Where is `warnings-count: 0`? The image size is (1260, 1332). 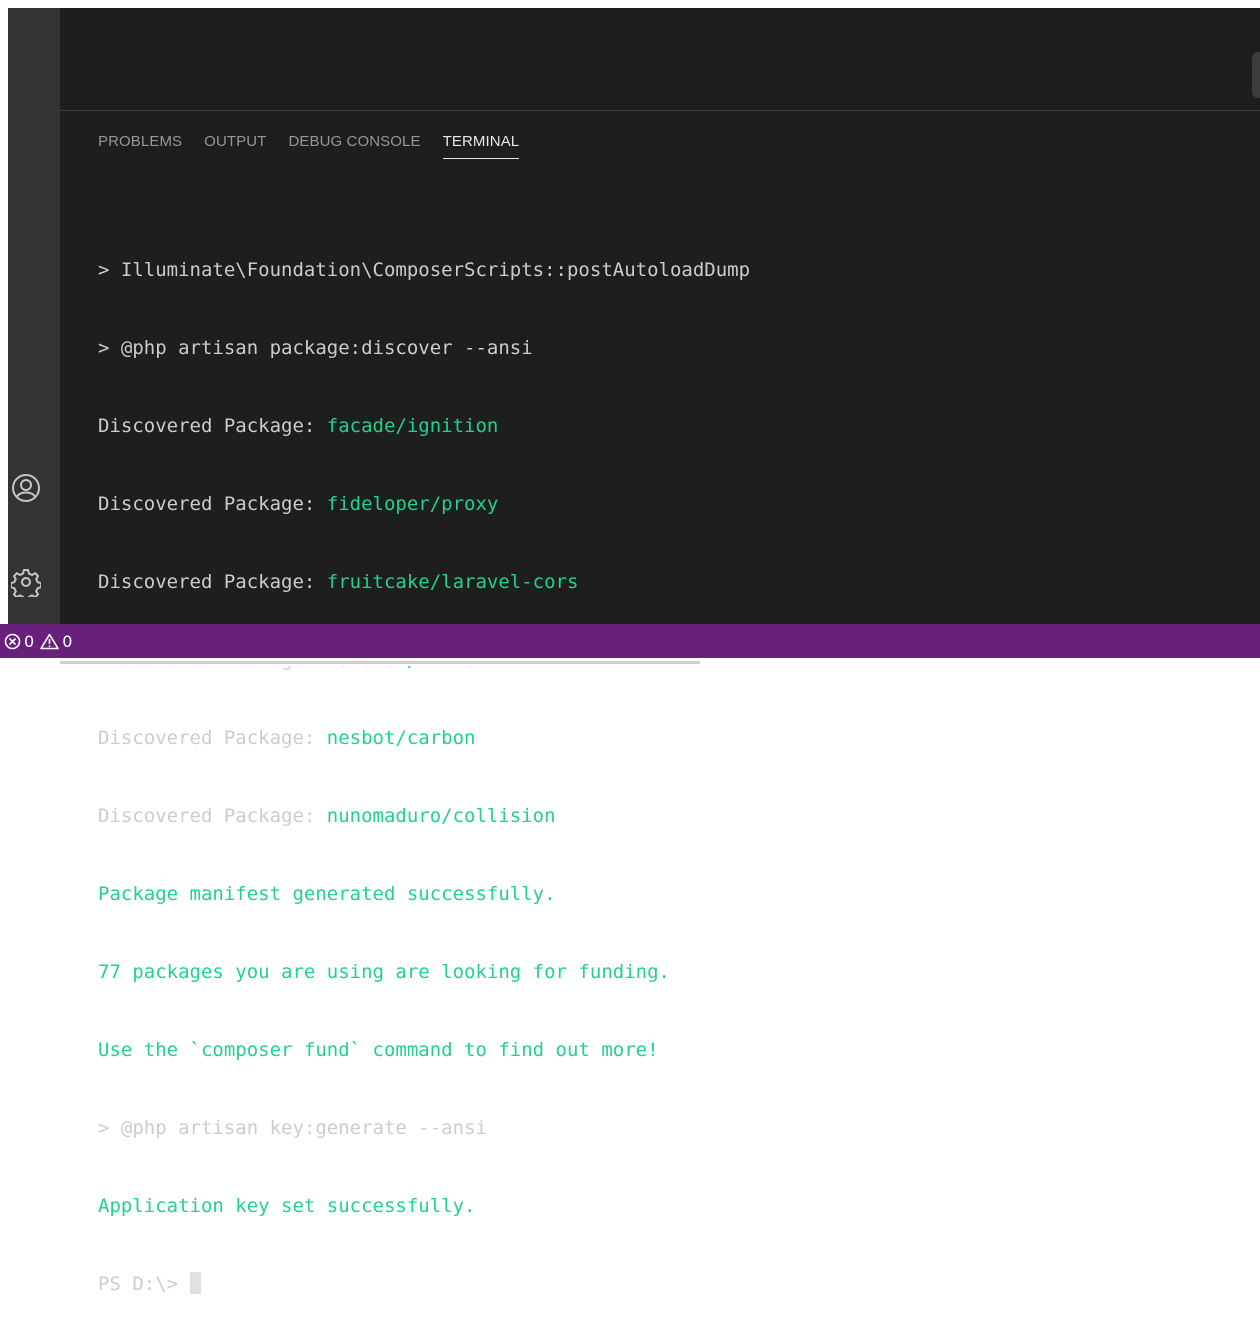 warnings-count: 0 is located at coordinates (67, 641).